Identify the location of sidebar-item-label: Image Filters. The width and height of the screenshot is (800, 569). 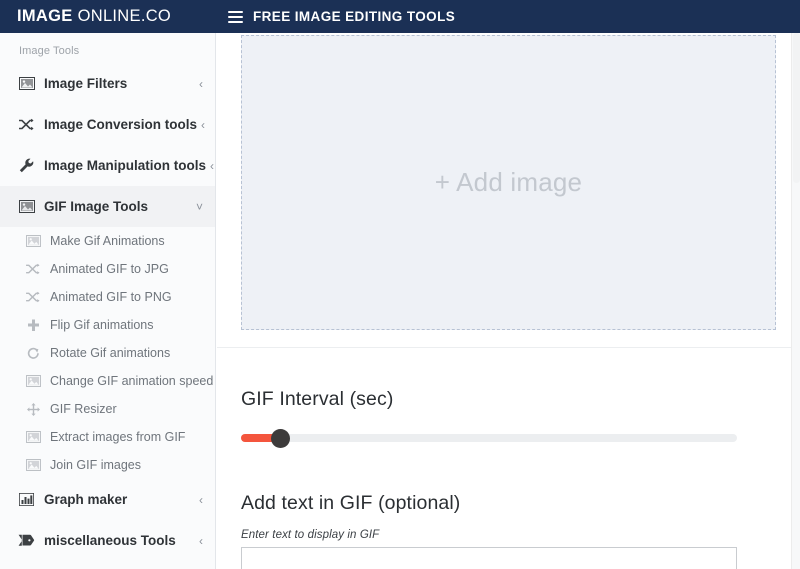
(86, 83).